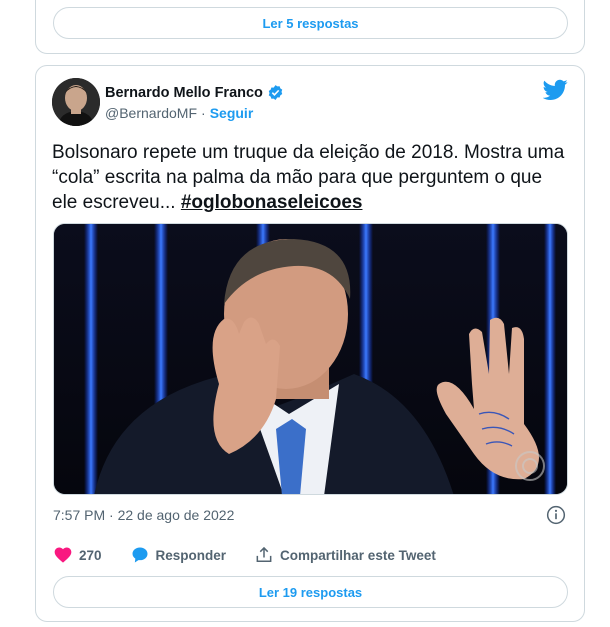  I want to click on twitter-bird-icon, so click(555, 90).